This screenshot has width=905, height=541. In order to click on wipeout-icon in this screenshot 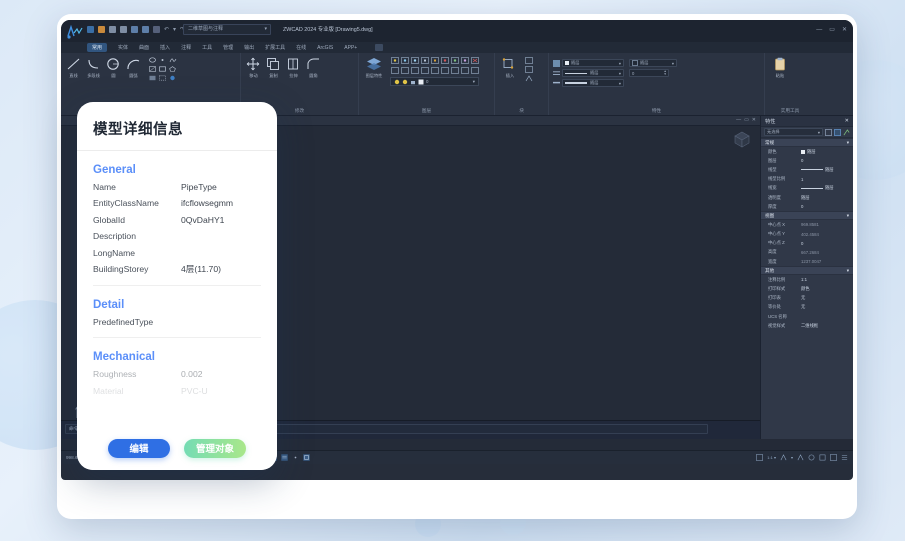, I will do `click(172, 78)`.